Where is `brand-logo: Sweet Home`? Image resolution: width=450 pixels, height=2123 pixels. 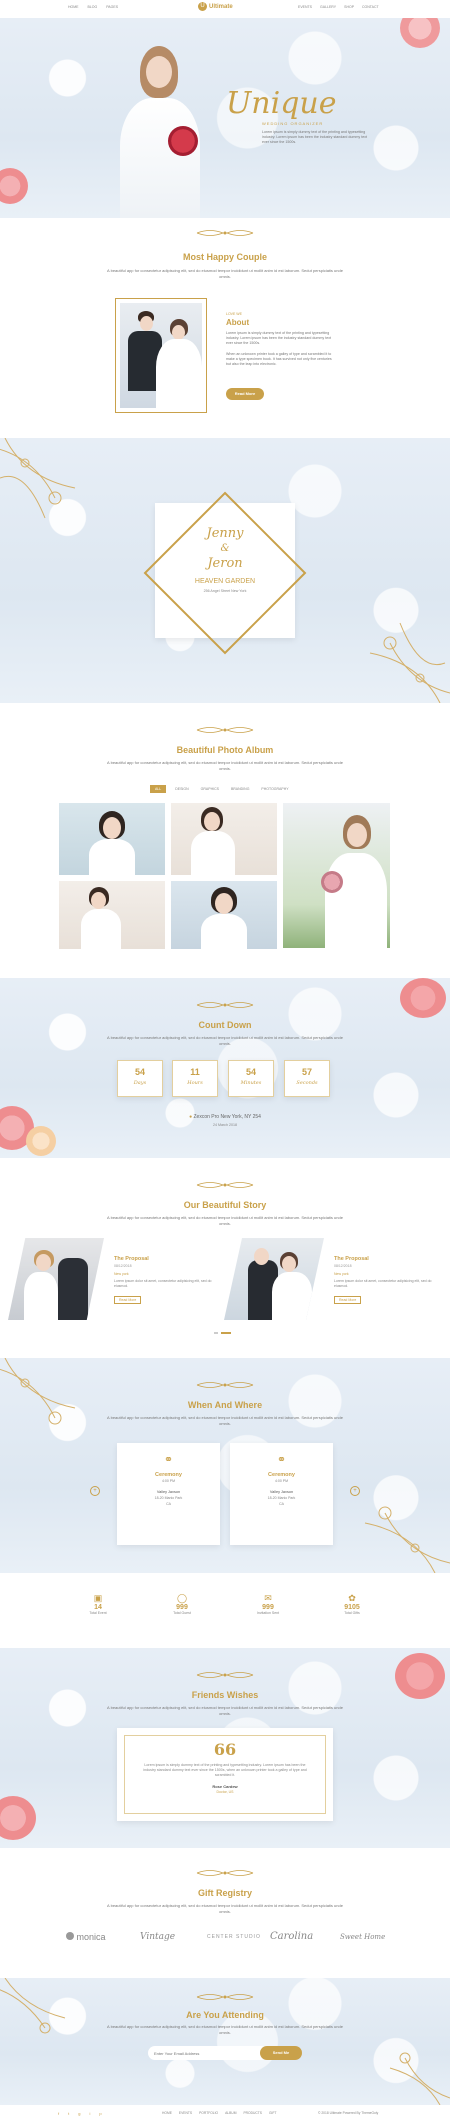 brand-logo: Sweet Home is located at coordinates (362, 1937).